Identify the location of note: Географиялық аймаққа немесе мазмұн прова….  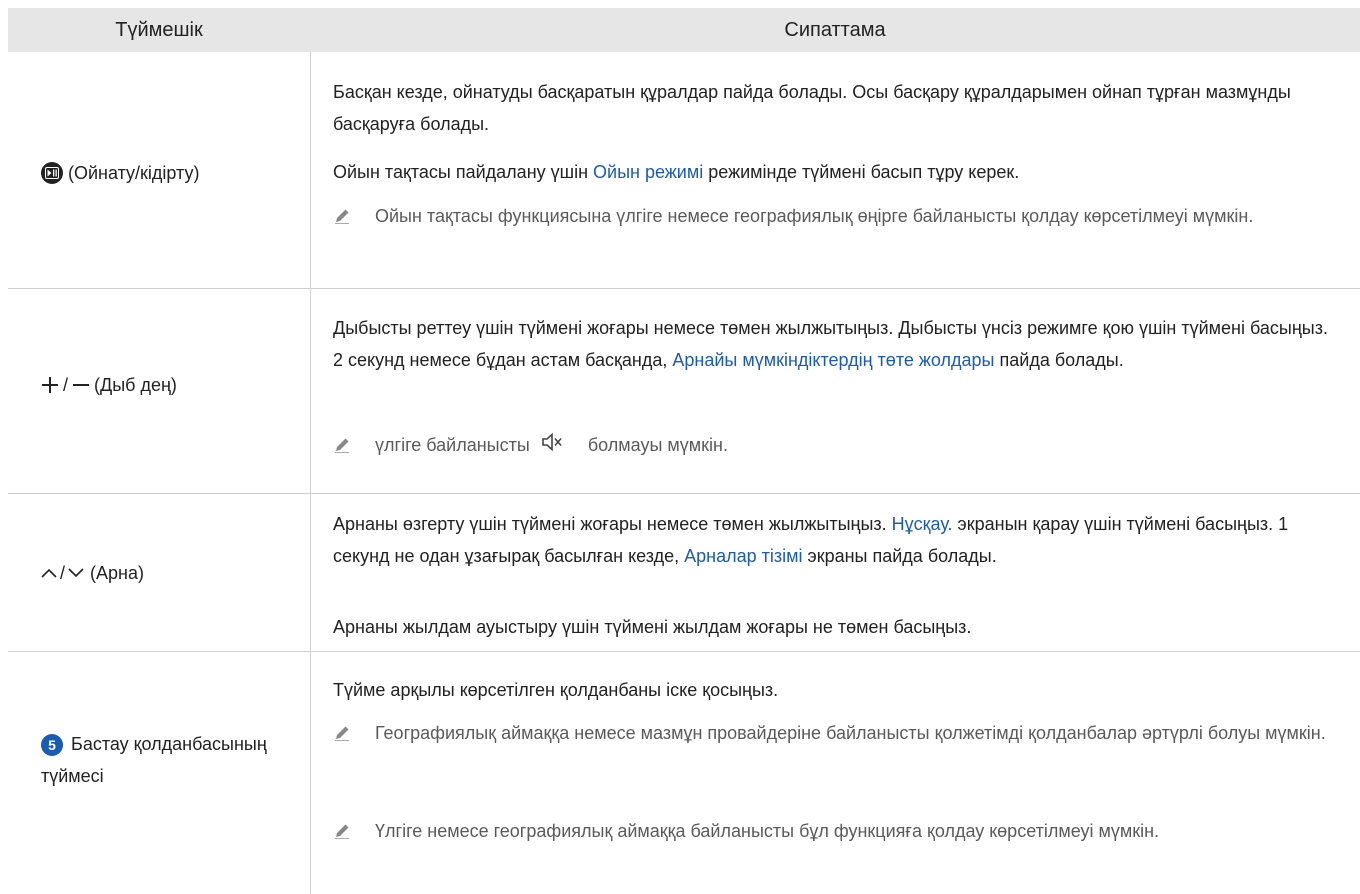
(833, 733).